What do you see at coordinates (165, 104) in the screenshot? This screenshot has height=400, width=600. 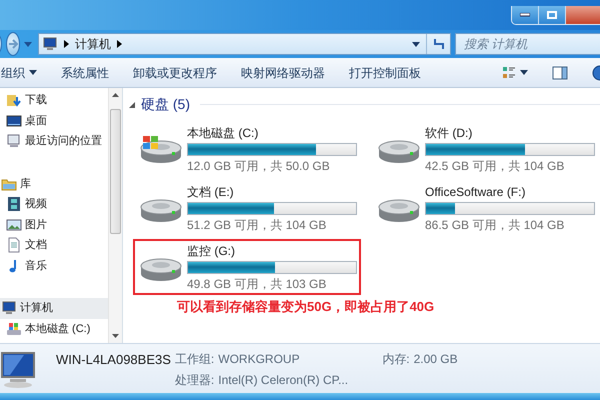 I see `section-title: 硬盘 (5)` at bounding box center [165, 104].